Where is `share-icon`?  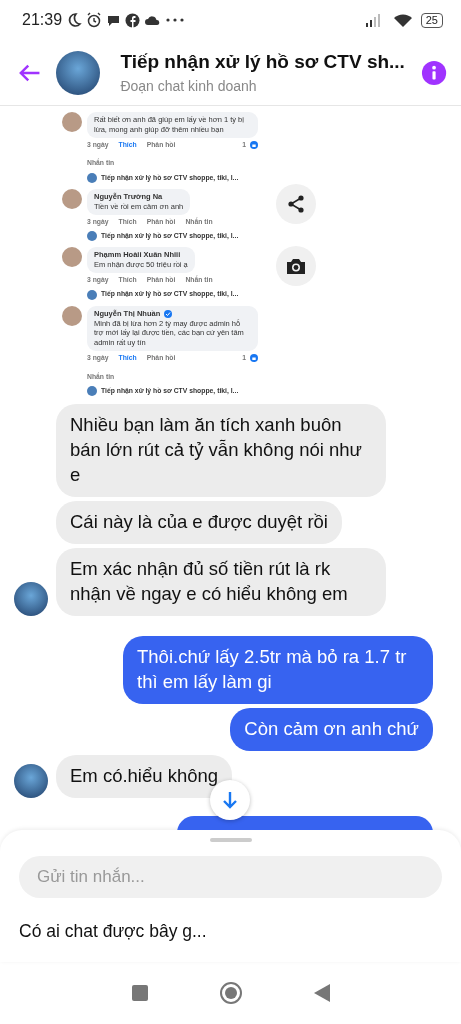
share-icon is located at coordinates (296, 204).